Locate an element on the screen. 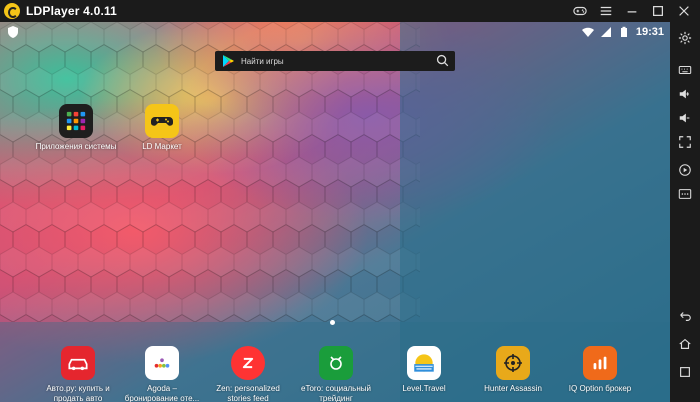 This screenshot has width=700, height=402. battery-icon is located at coordinates (623, 31).